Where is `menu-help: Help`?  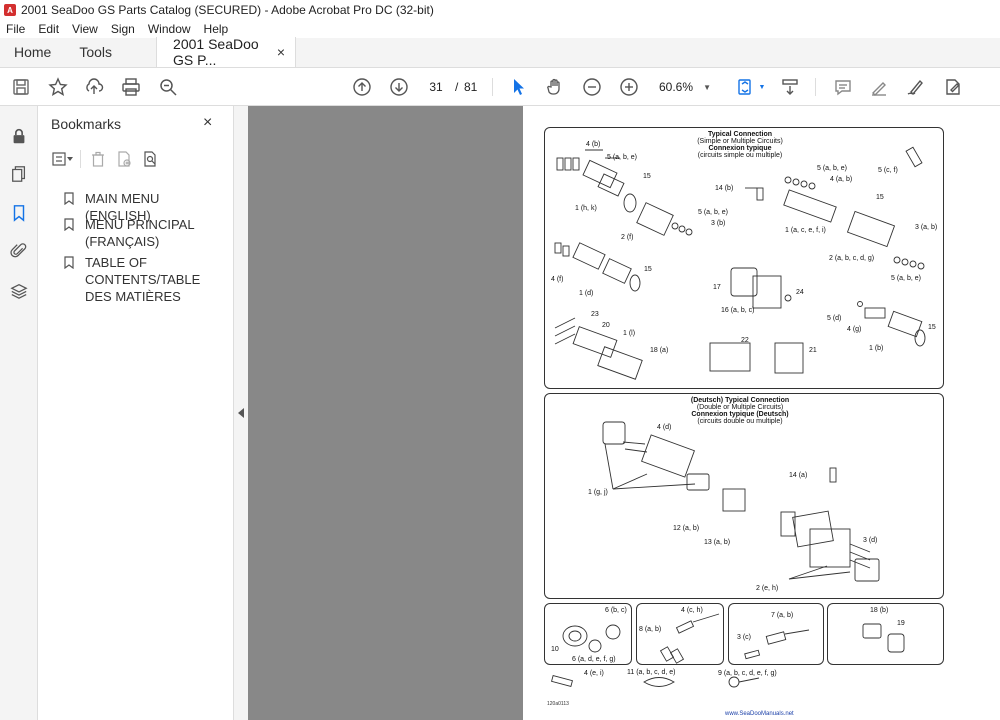
menu-help: Help is located at coordinates (216, 29).